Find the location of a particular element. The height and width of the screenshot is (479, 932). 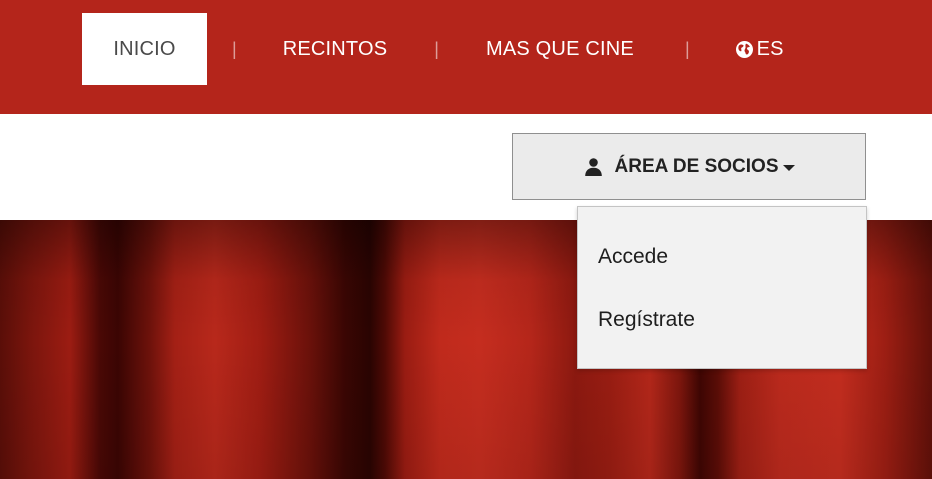

caret-down-icon is located at coordinates (788, 167).